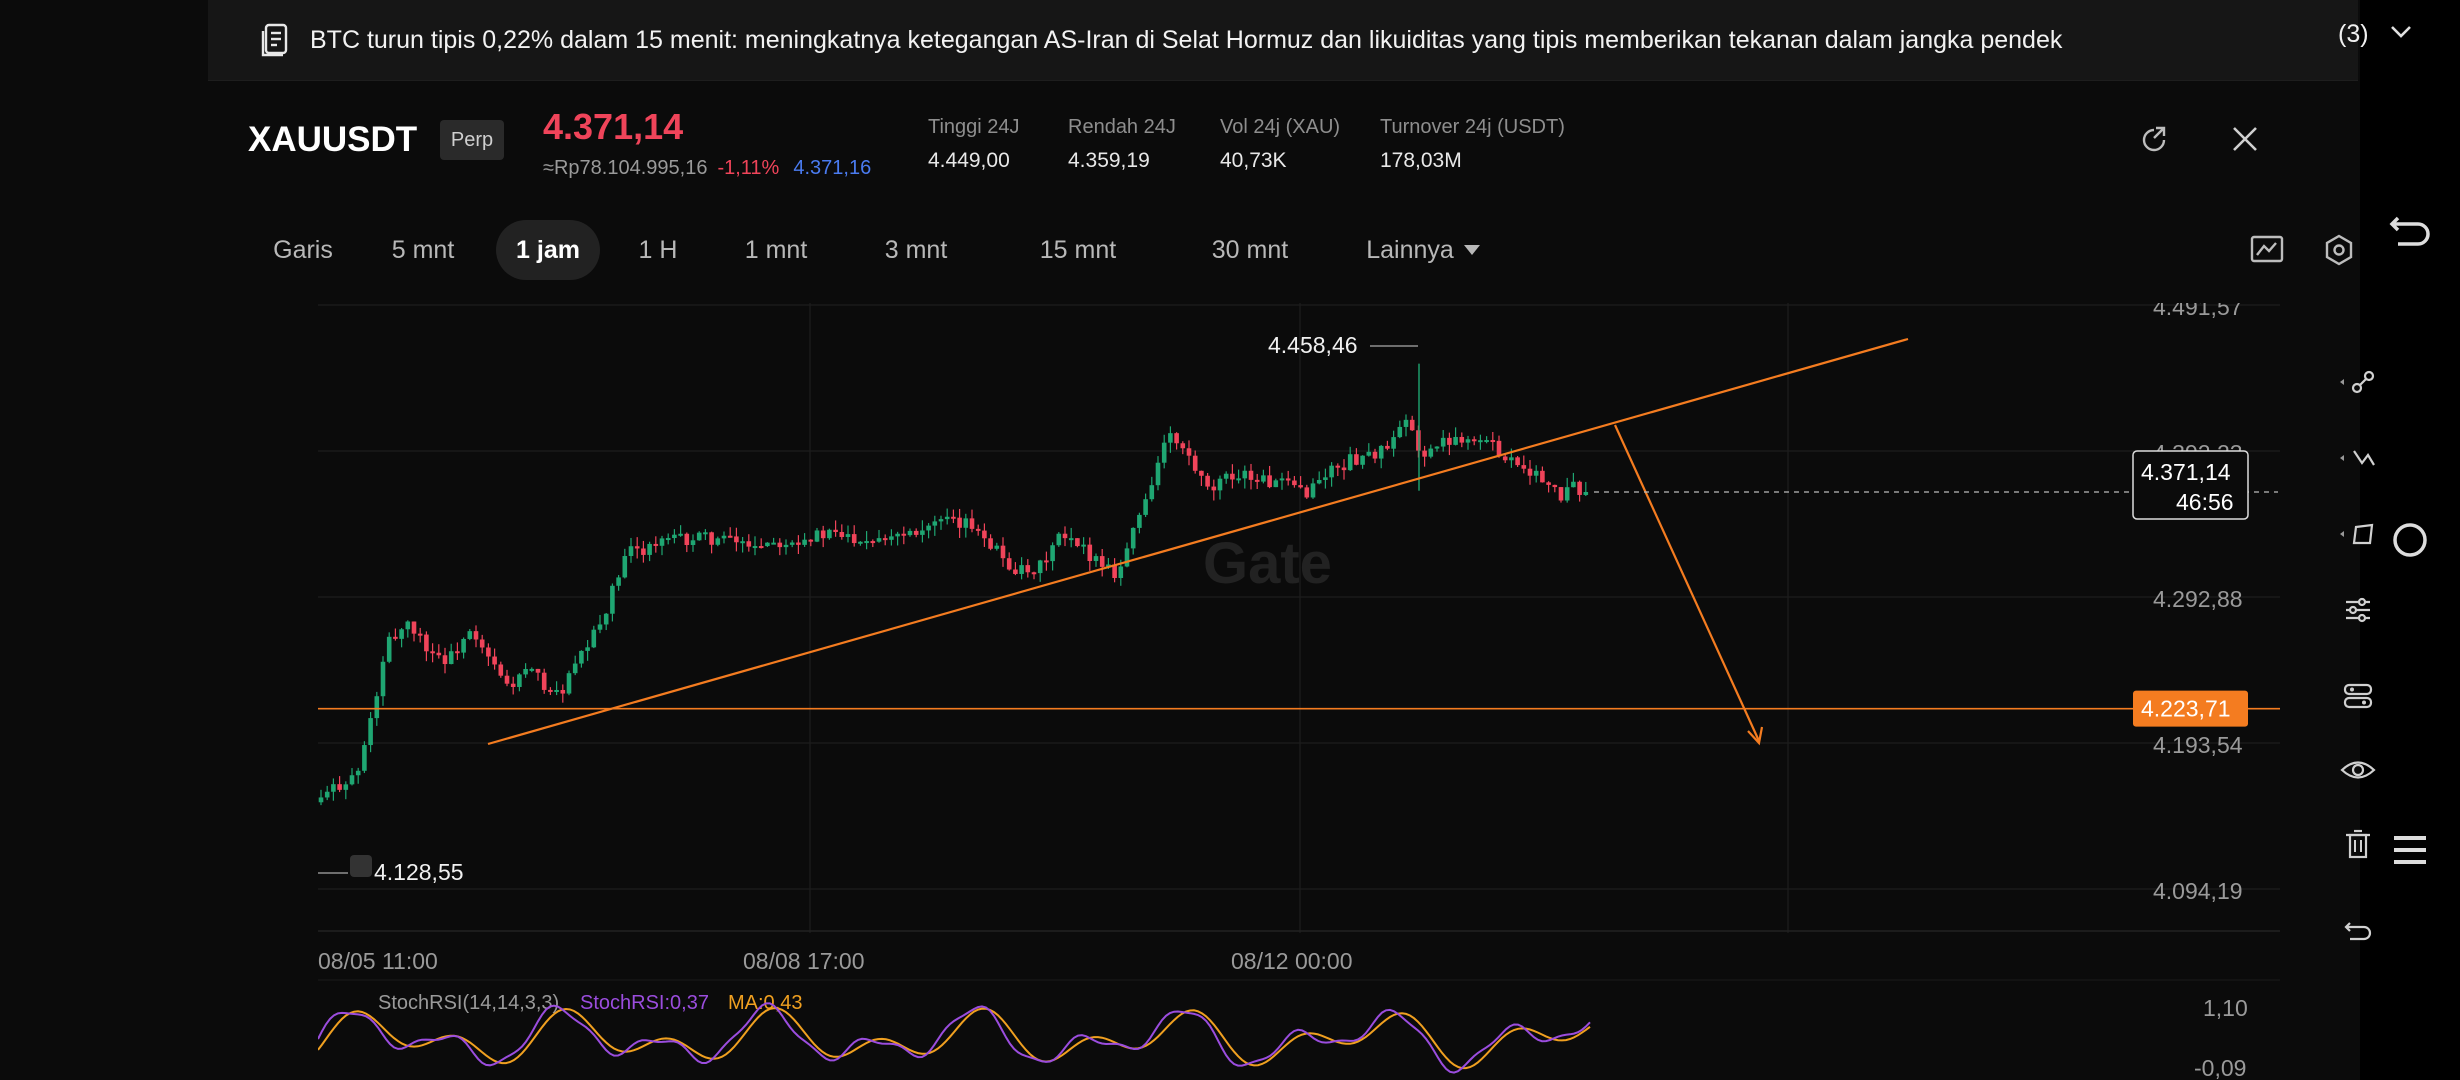  I want to click on tab-5m: 5 mnt, so click(423, 250).